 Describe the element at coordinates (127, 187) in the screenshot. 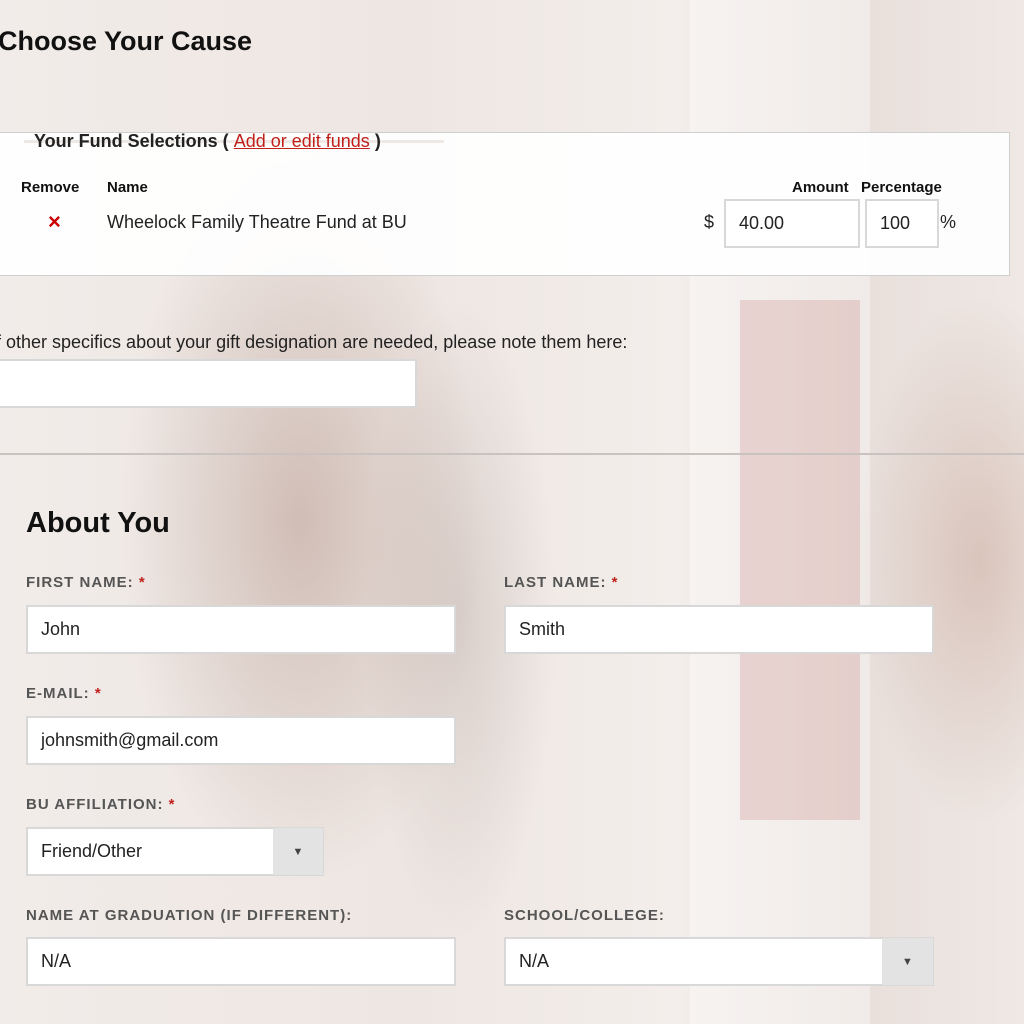

I see `column-header-name: Name` at that location.